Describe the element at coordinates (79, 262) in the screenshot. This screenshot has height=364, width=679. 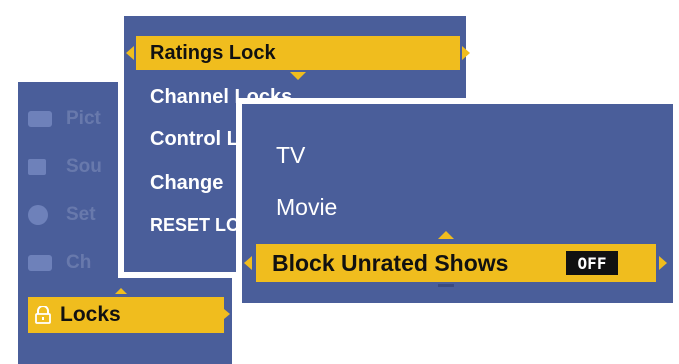
I see `menu-item-label: Ch` at that location.